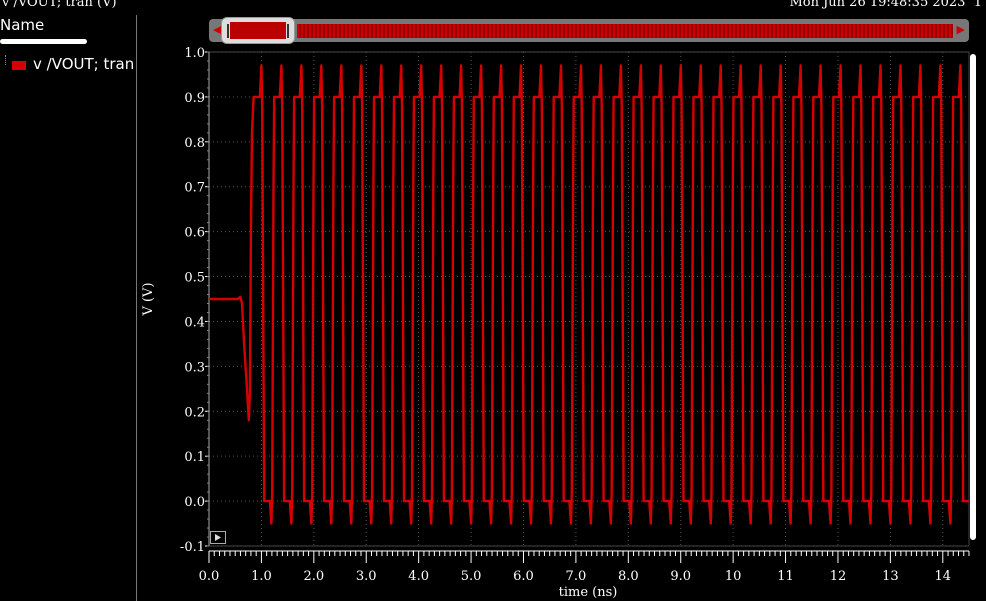 The height and width of the screenshot is (601, 986). Describe the element at coordinates (194, 322) in the screenshot. I see `y-tick-label: 0.4` at that location.